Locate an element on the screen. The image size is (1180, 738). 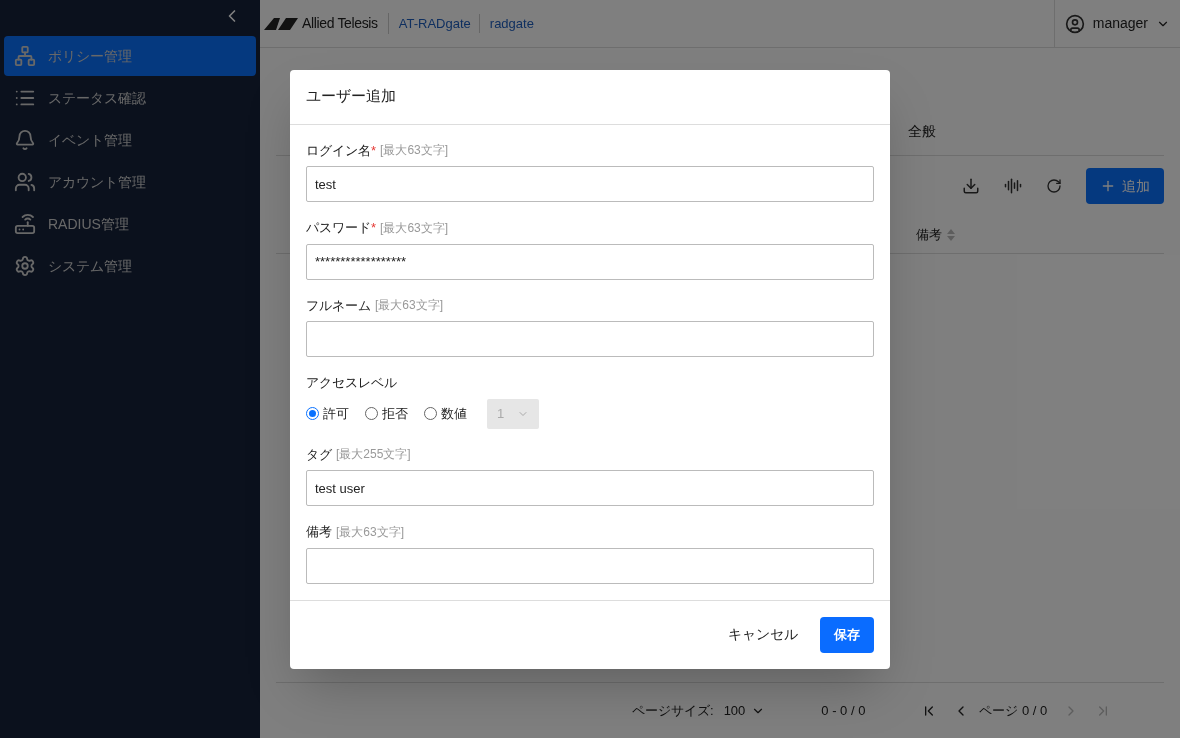
radio-option: 数値 is located at coordinates (445, 413).